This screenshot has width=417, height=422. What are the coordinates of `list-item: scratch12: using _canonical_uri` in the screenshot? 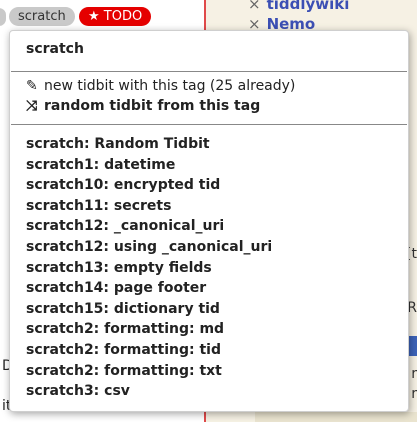 It's located at (149, 247).